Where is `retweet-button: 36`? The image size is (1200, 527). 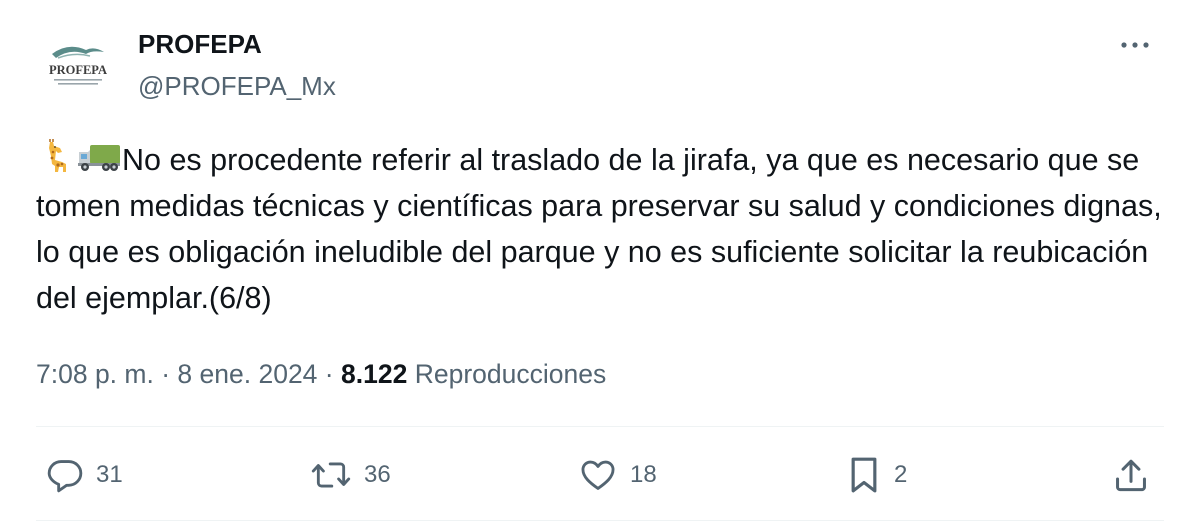
retweet-button: 36 is located at coordinates (350, 475).